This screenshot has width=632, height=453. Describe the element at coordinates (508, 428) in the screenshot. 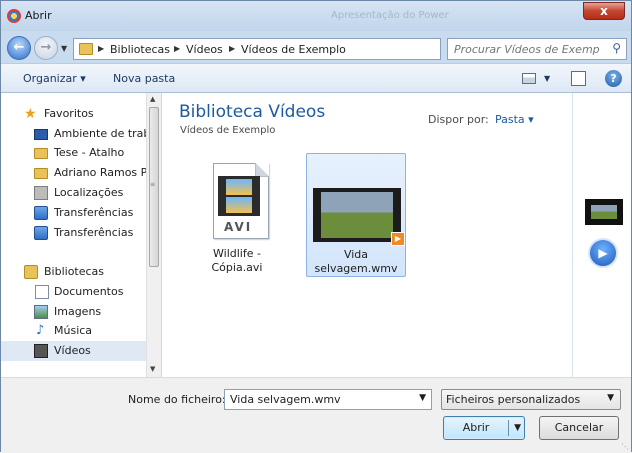

I see `split-divider` at that location.